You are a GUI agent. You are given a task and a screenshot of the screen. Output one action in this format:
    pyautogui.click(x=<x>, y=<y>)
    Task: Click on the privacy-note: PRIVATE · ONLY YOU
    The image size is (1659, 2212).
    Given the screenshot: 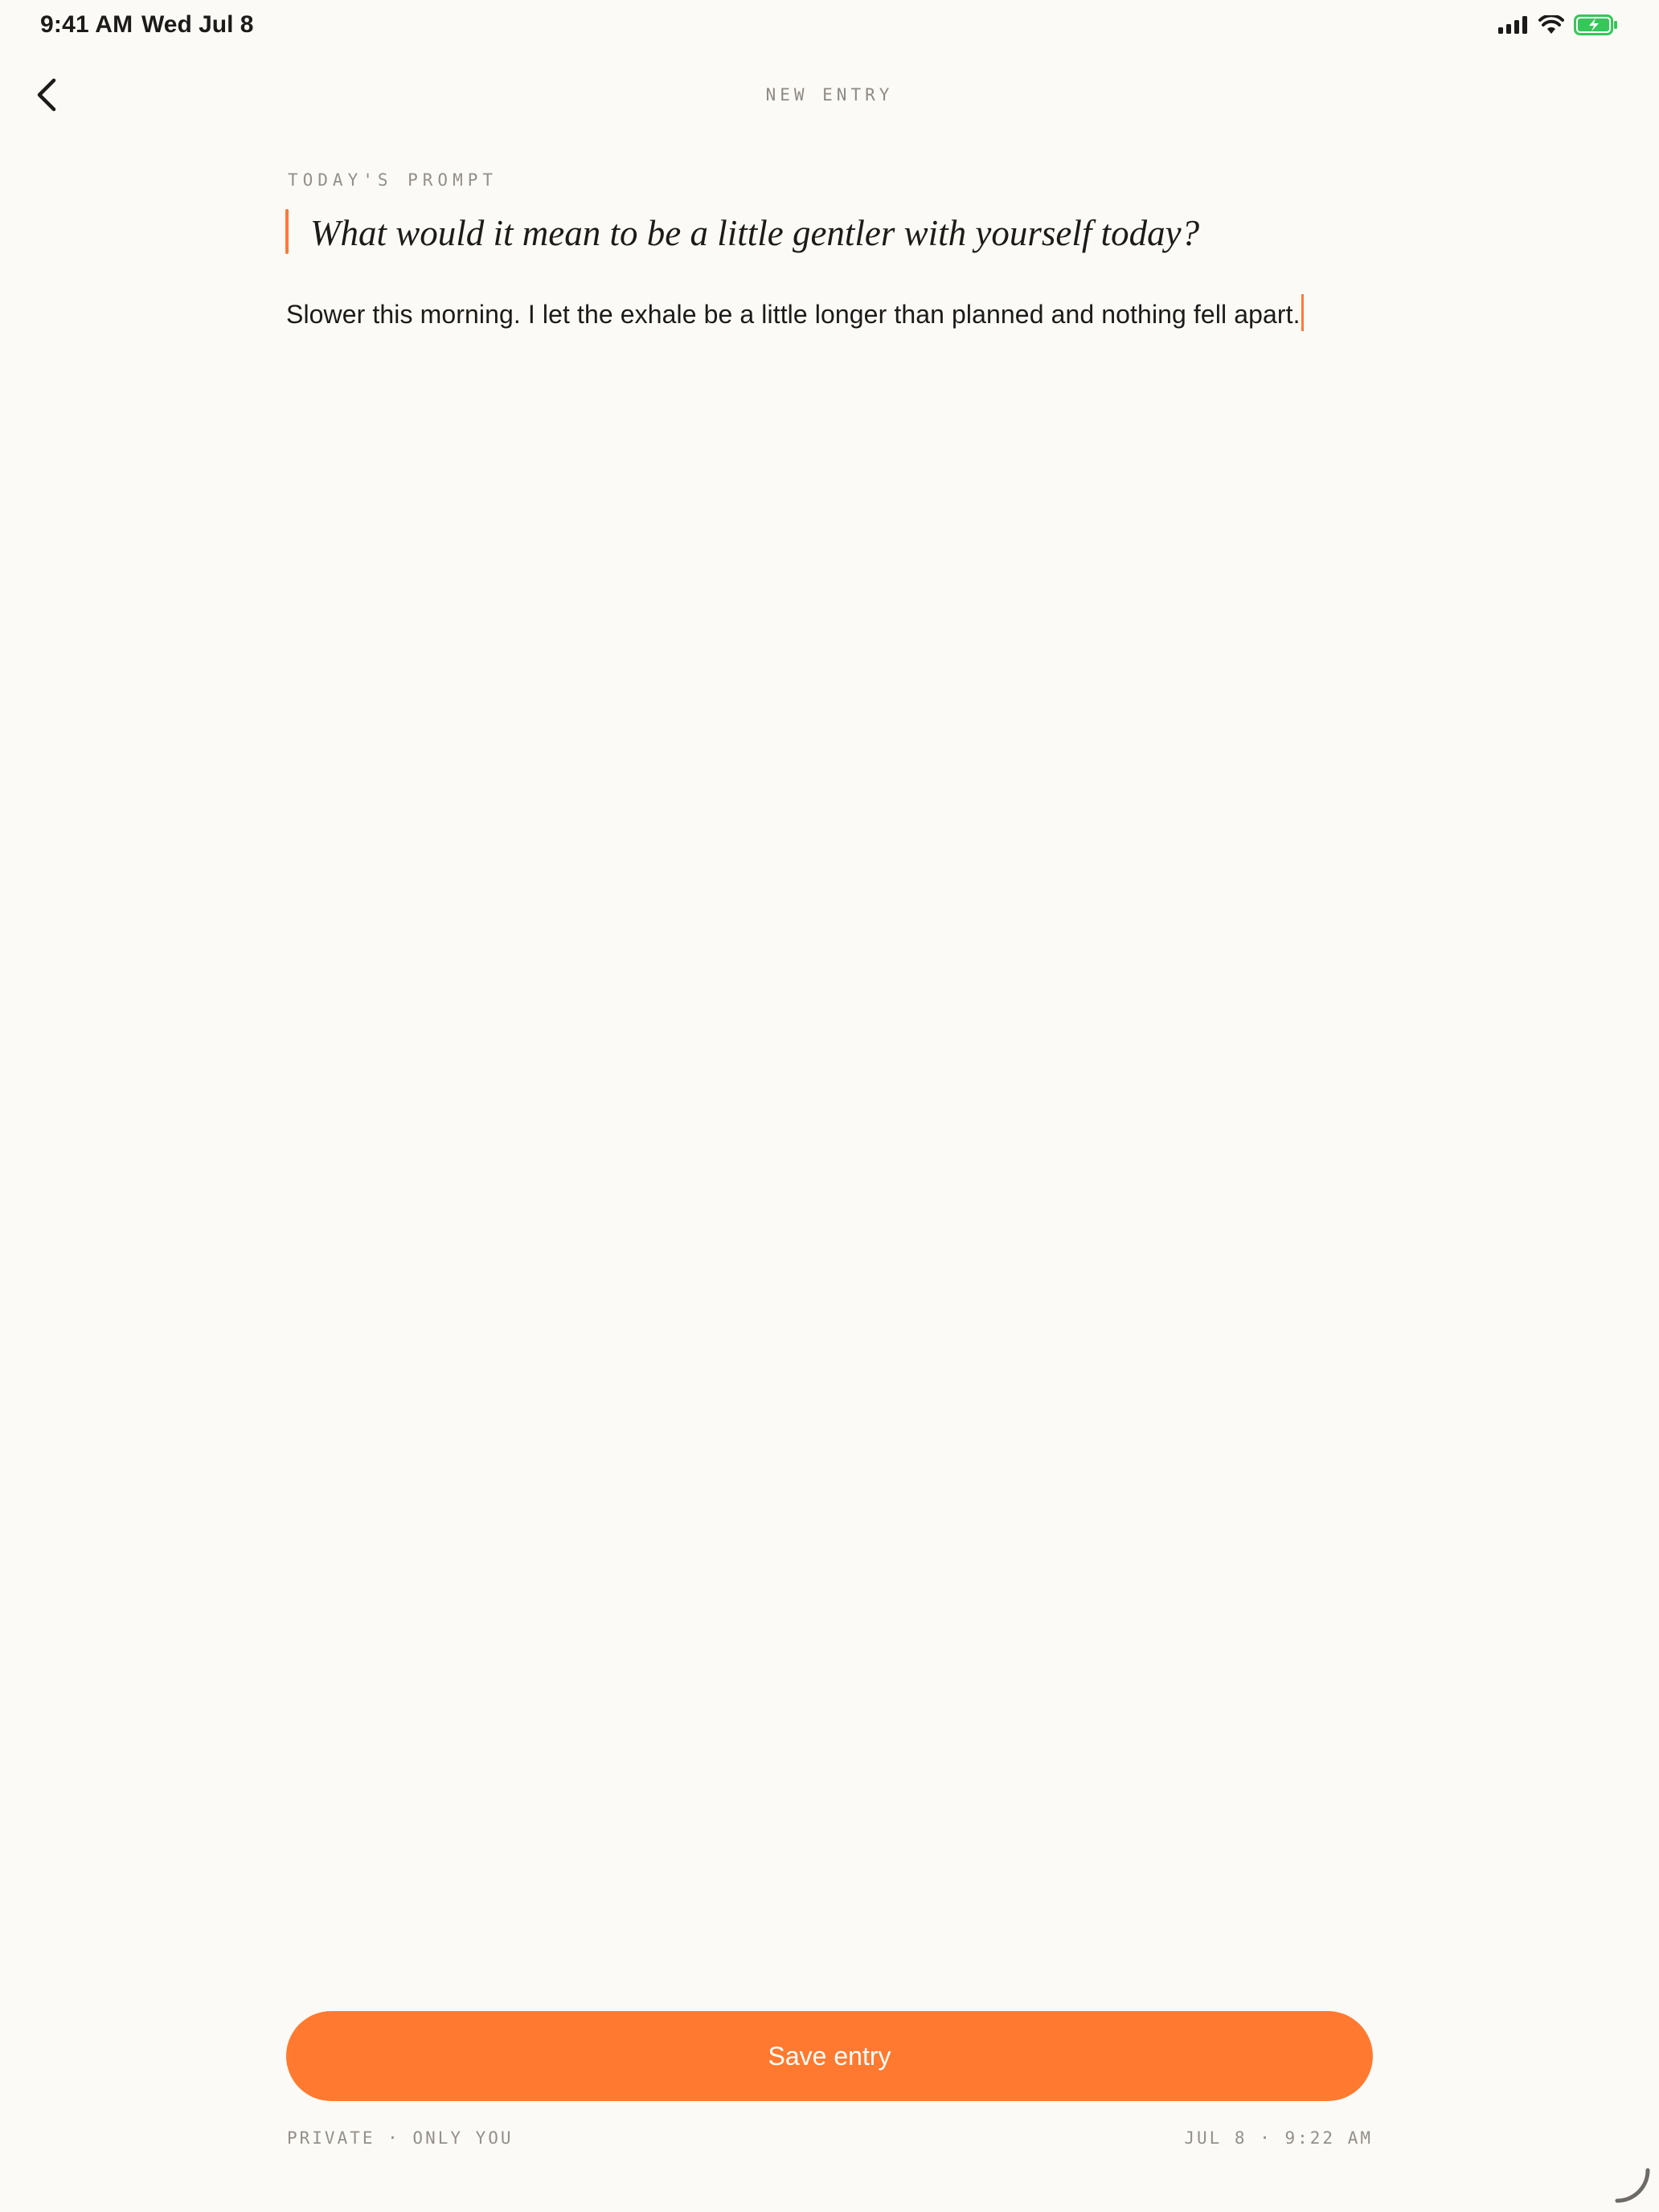 What is the action you would take?
    pyautogui.click(x=400, y=2138)
    